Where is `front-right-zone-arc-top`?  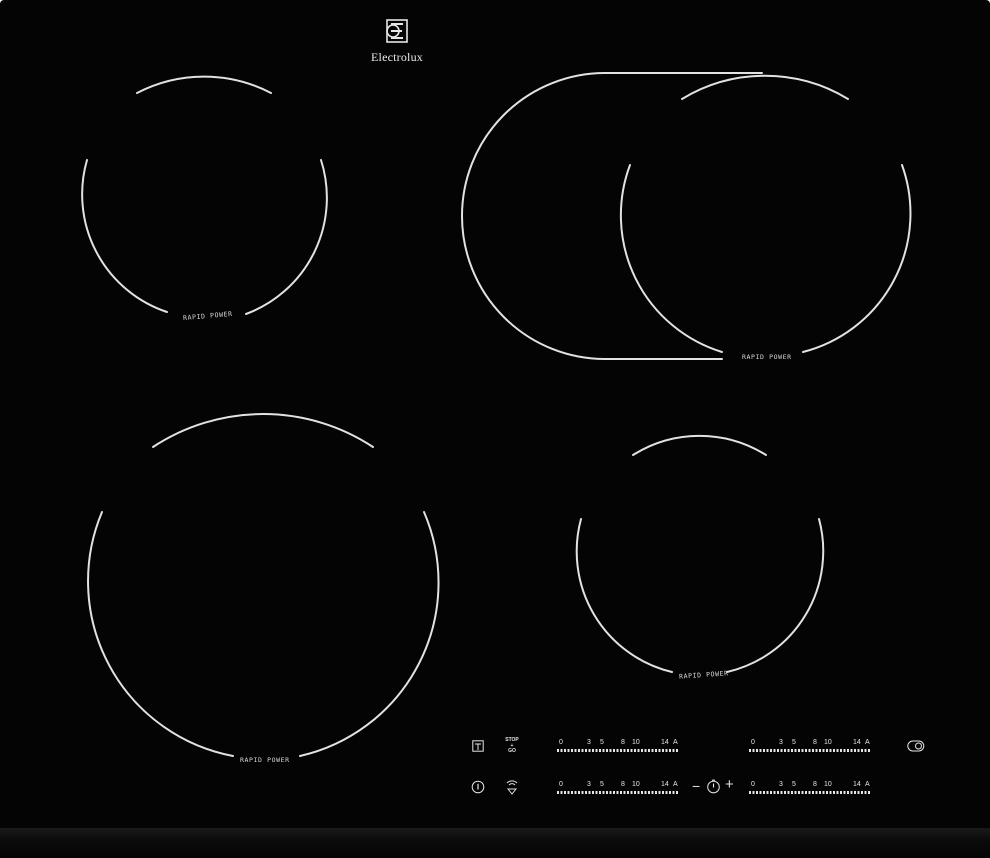 front-right-zone-arc-top is located at coordinates (699, 445).